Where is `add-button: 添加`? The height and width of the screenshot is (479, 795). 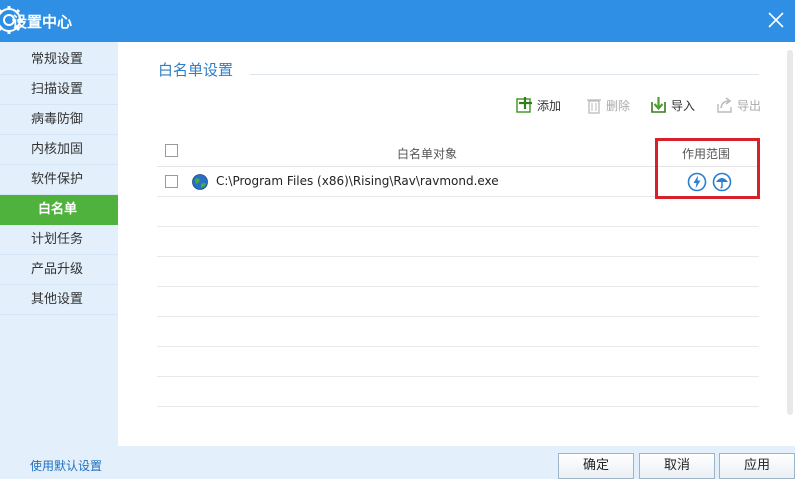
add-button: 添加 is located at coordinates (541, 106).